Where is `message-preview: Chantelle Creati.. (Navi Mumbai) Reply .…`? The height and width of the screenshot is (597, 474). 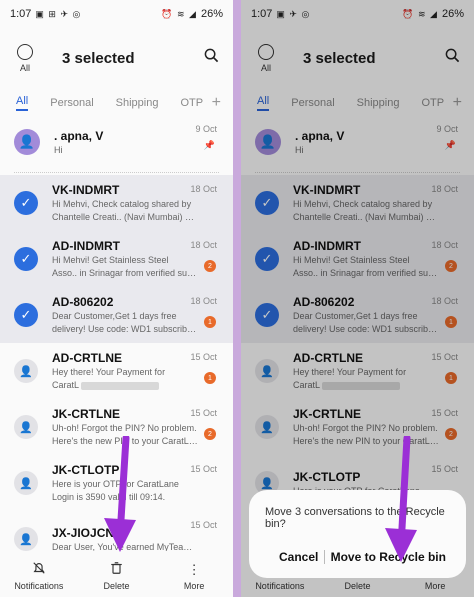 message-preview: Chantelle Creati.. (Navi Mumbai) Reply .… is located at coordinates (125, 217).